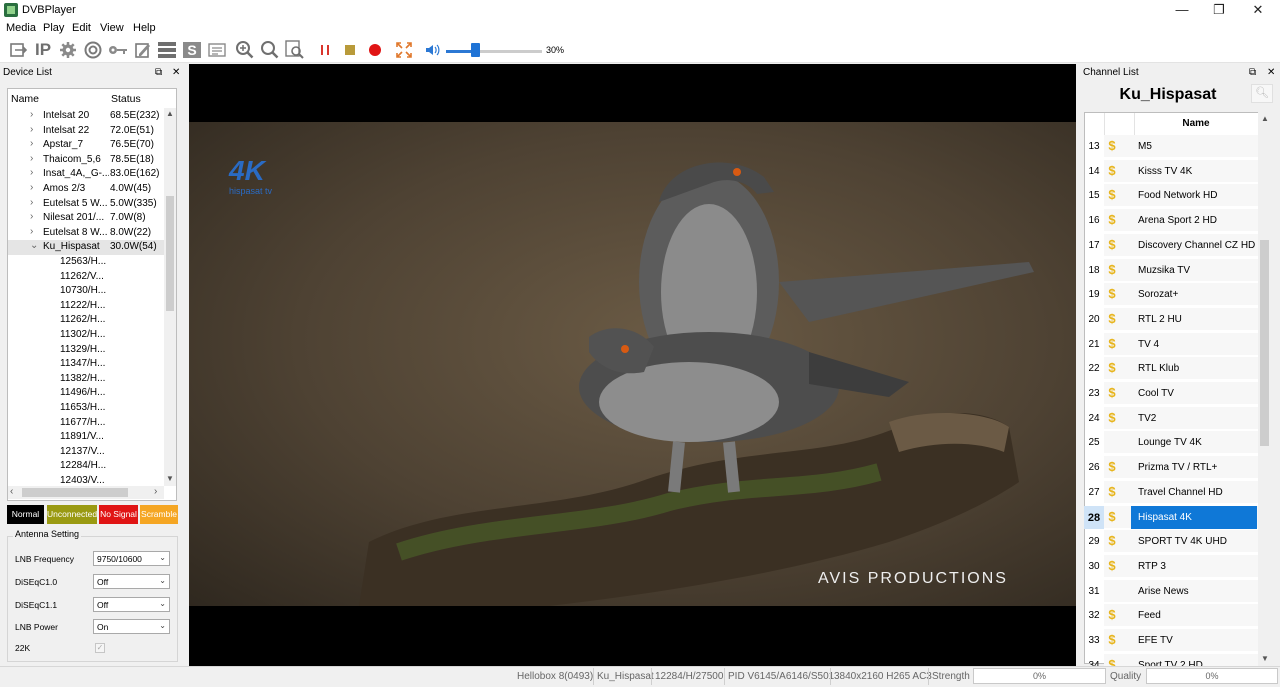 Image resolution: width=1280 pixels, height=687 pixels. I want to click on edit-icon, so click(143, 50).